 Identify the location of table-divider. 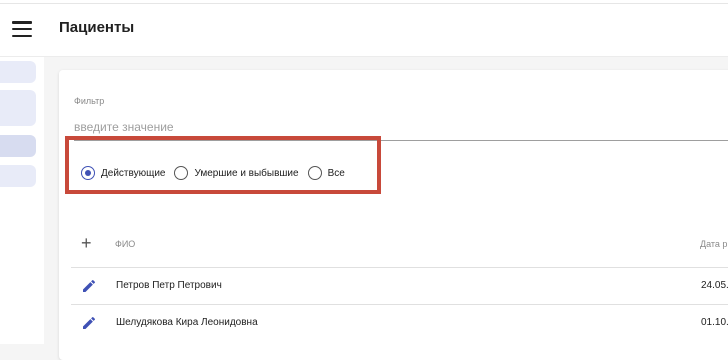
(399, 267).